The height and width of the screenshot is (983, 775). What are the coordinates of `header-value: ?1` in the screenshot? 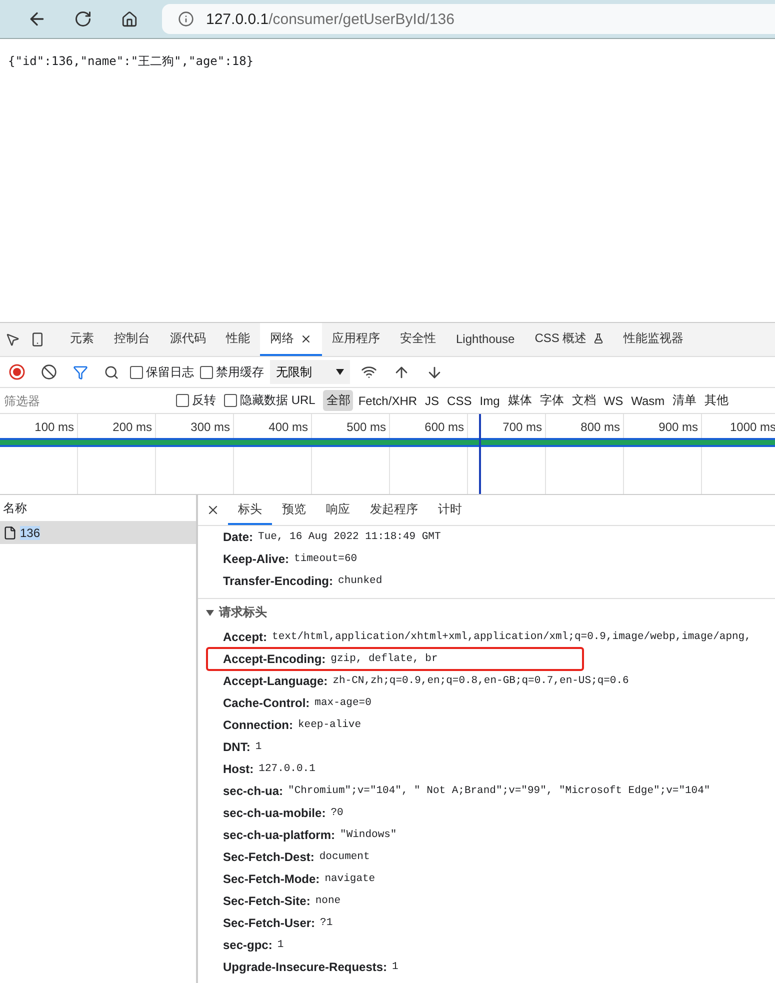 It's located at (326, 923).